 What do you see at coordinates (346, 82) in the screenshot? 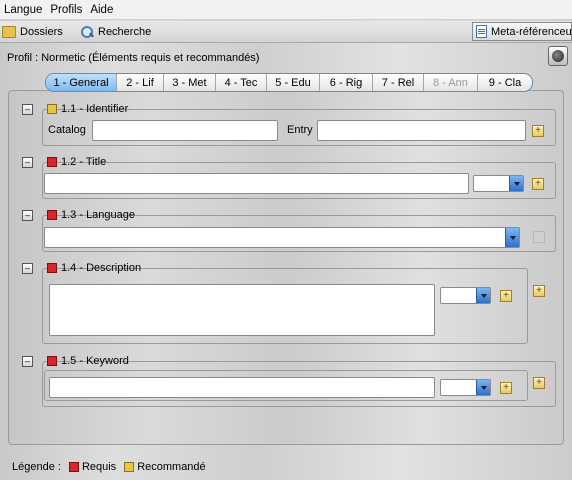
I see `tab-rig: 6 - Rig` at bounding box center [346, 82].